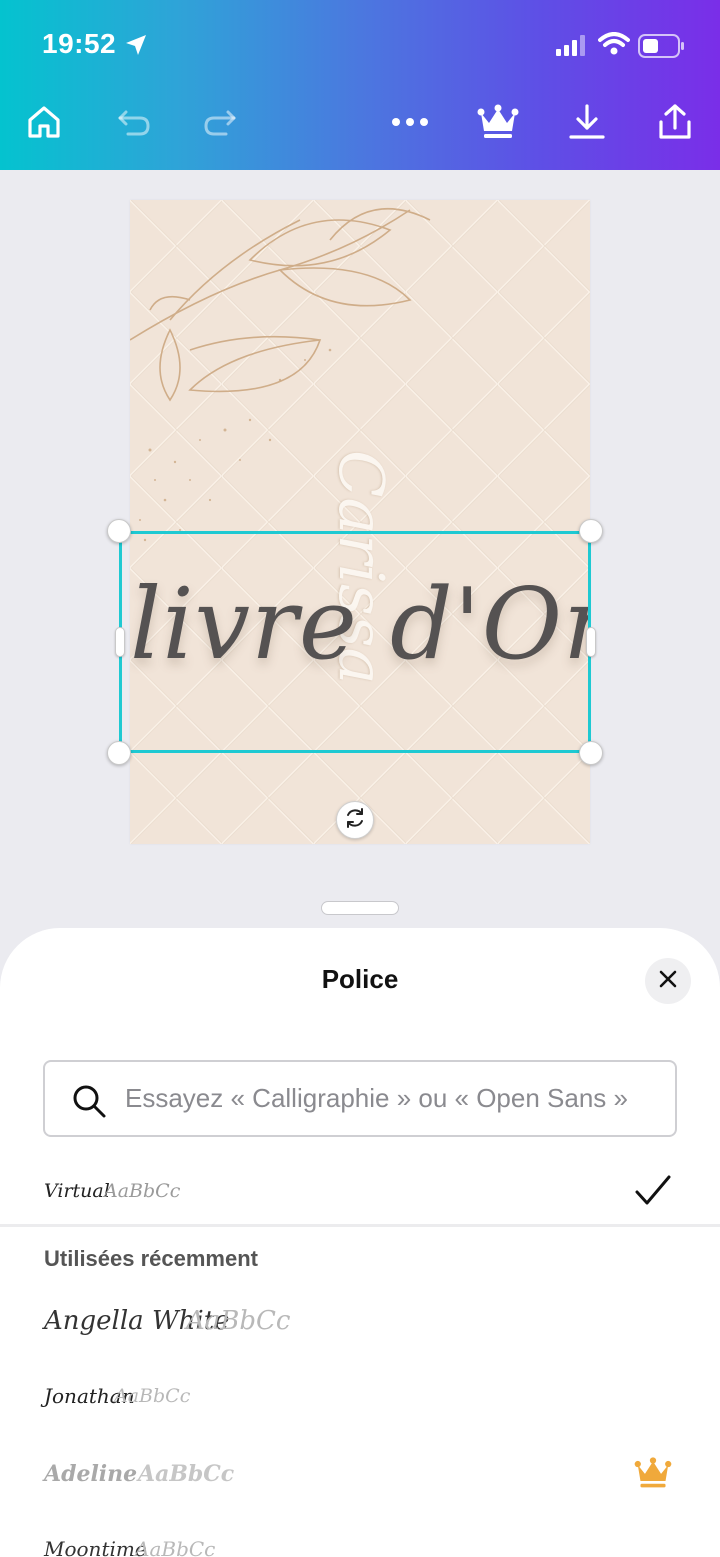 Image resolution: width=720 pixels, height=1557 pixels. I want to click on font-name: Adeline, so click(91, 1474).